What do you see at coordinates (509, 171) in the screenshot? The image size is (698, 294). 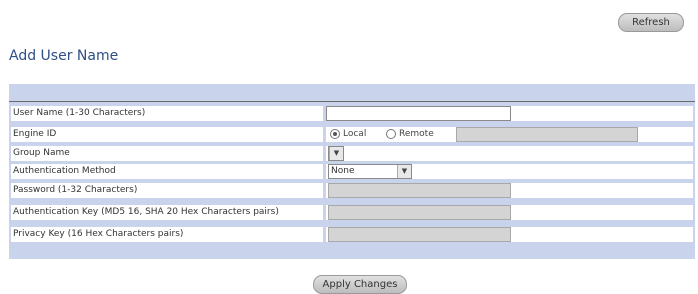 I see `auth-method-cell: None ▼` at bounding box center [509, 171].